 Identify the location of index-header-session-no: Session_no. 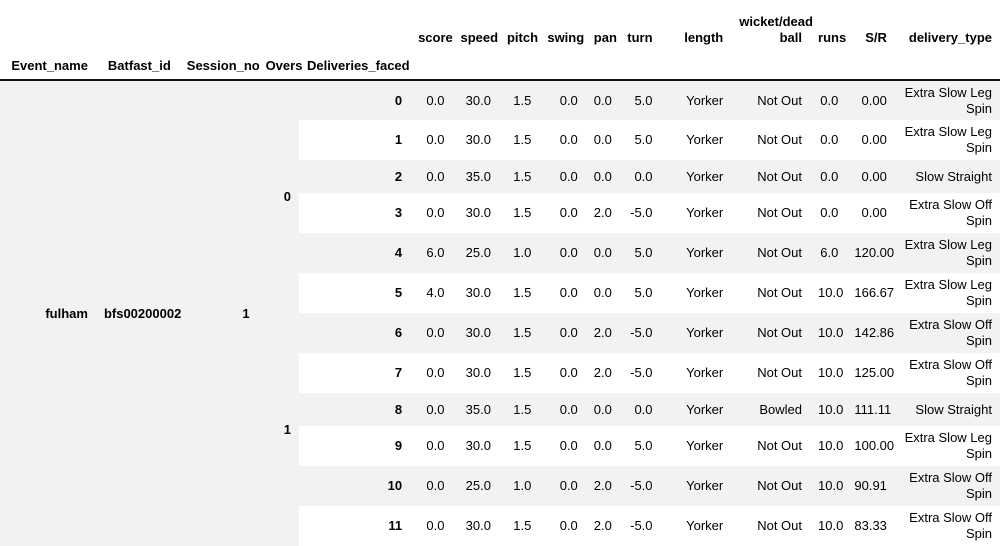
(219, 65).